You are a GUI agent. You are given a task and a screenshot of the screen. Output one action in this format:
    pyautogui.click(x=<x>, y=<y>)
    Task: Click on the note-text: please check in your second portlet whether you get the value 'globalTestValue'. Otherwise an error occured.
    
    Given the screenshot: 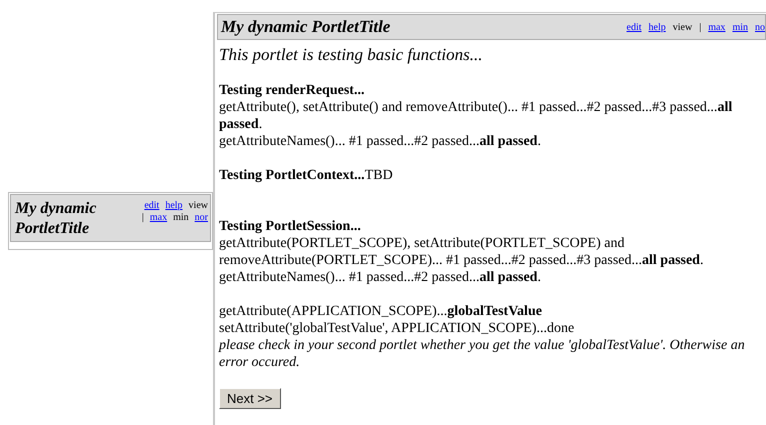 What is the action you would take?
    pyautogui.click(x=482, y=354)
    